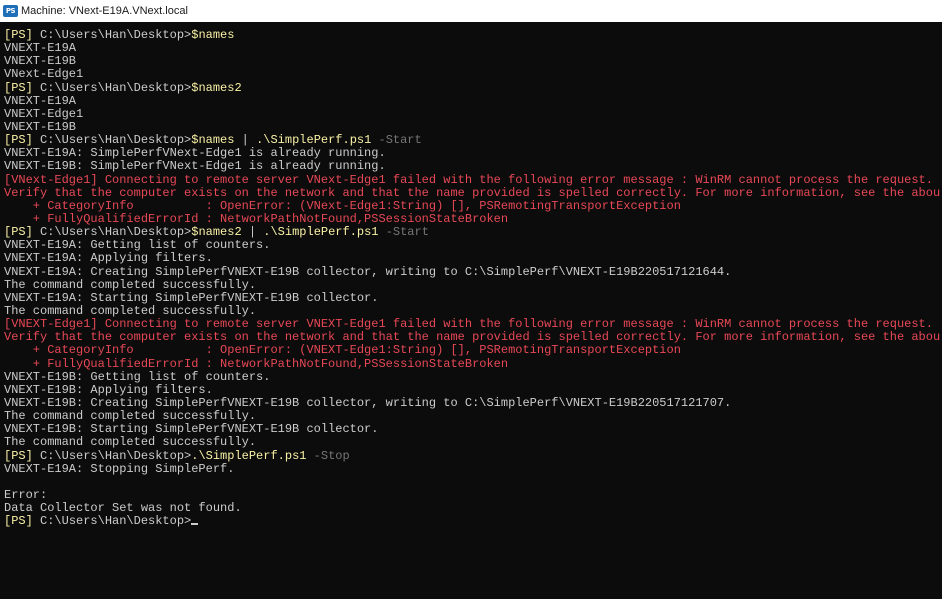 Image resolution: width=942 pixels, height=599 pixels. I want to click on console-text: VNext-Edge1, so click(44, 74).